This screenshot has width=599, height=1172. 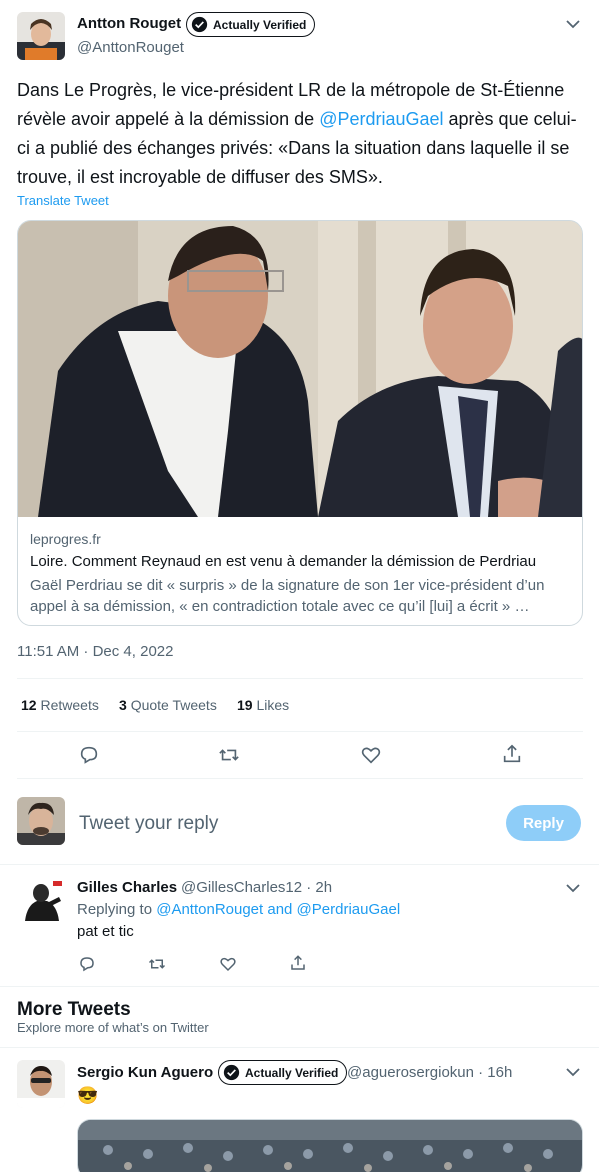 I want to click on quote-tweets-stat: 3 Quote Tweets, so click(x=168, y=705).